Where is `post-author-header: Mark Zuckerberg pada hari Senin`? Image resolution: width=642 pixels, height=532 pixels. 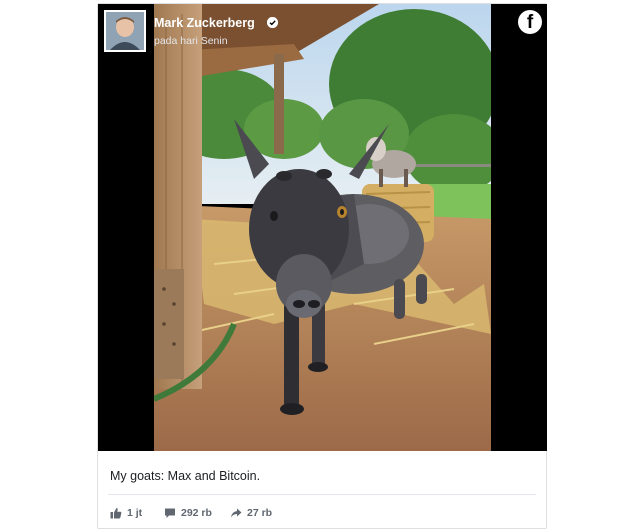 post-author-header: Mark Zuckerberg pada hari Senin is located at coordinates (254, 31).